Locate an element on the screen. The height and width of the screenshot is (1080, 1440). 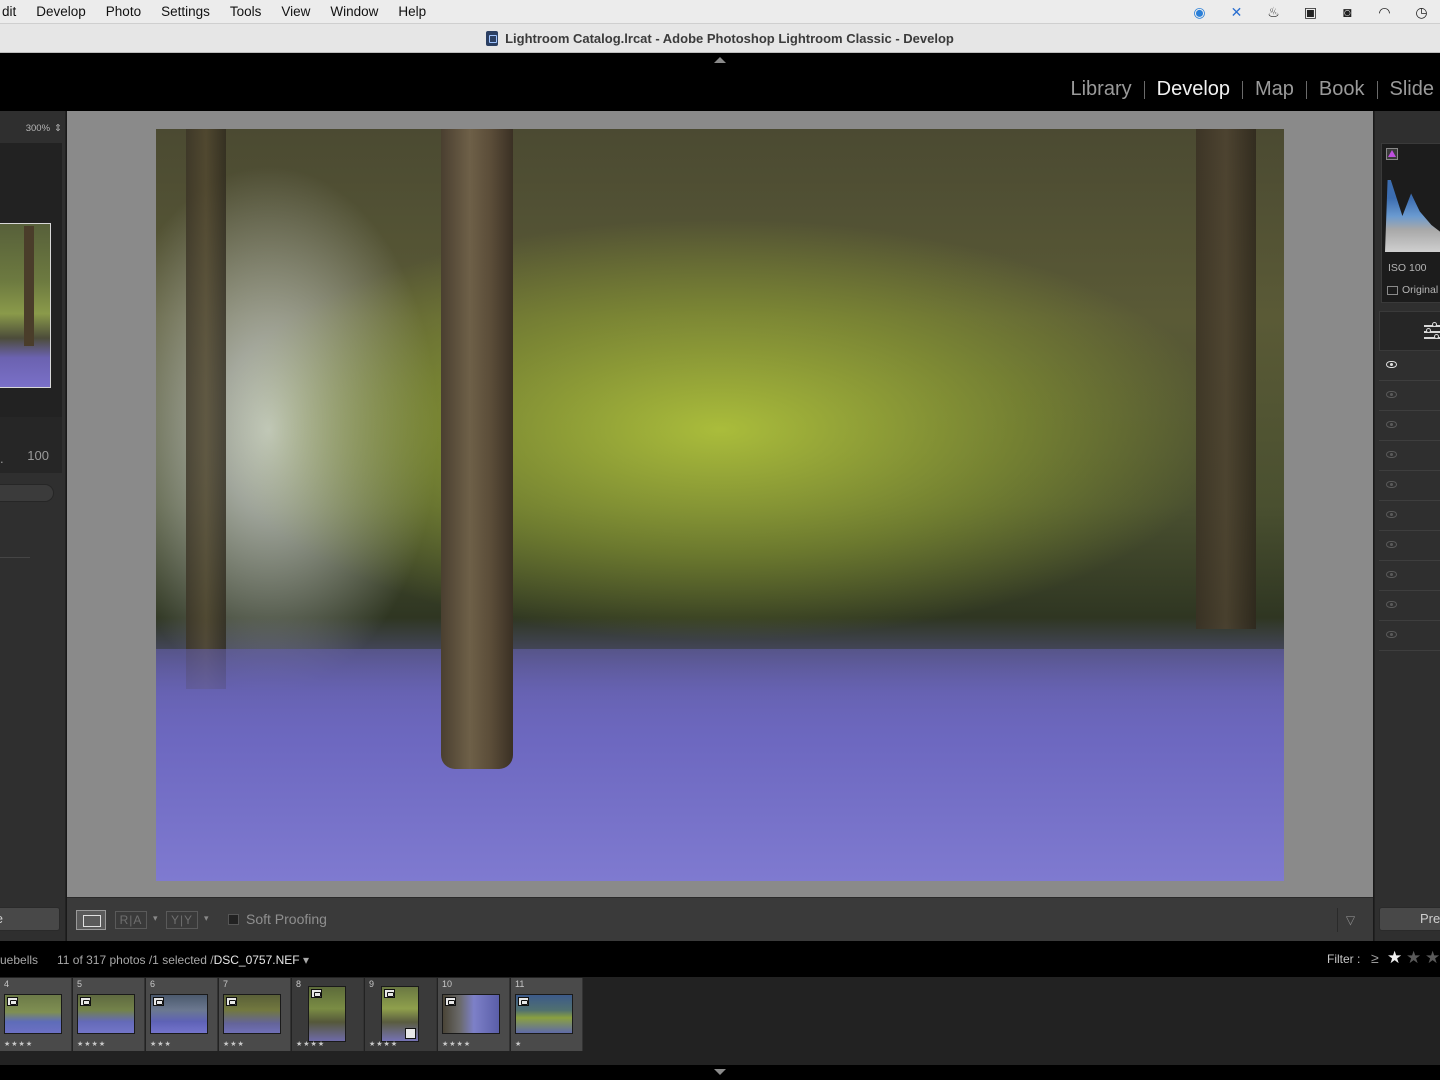
filmstrip-cell: 8 ★★★★ is located at coordinates (328, 1014).